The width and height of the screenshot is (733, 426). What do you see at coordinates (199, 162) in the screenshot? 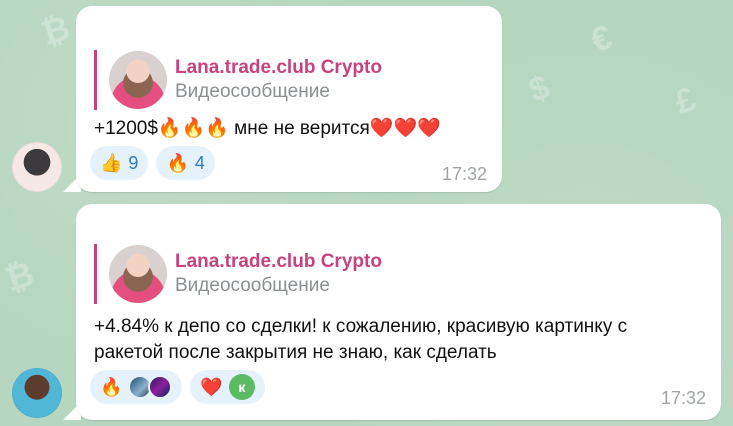
I see `reaction-count: 4` at bounding box center [199, 162].